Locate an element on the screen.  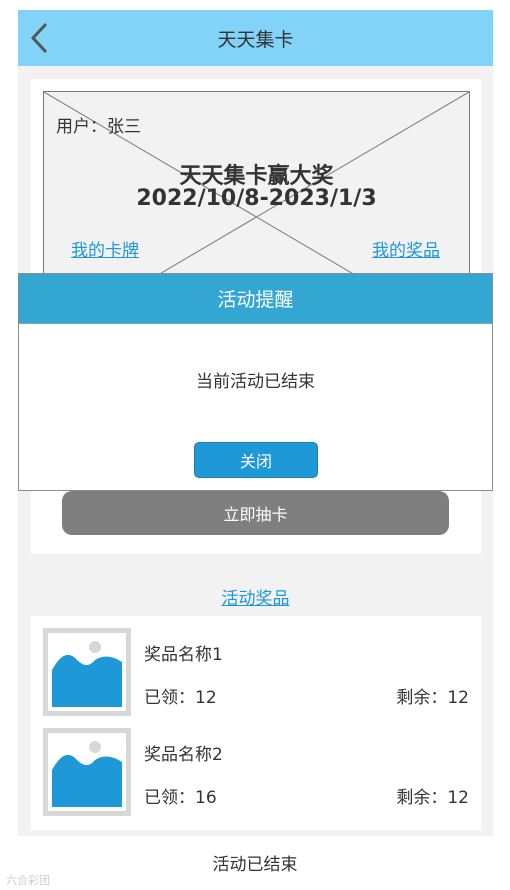
prize-claimed-count: 已领：12 is located at coordinates (180, 698).